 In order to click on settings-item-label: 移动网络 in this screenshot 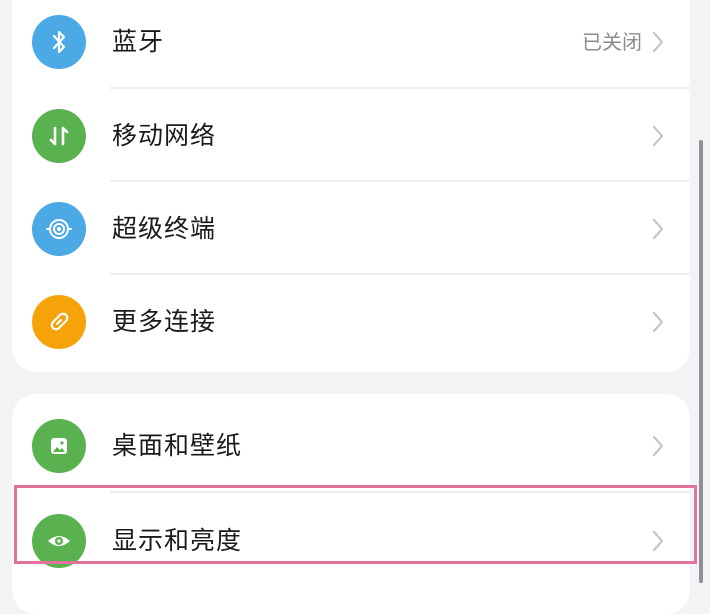, I will do `click(164, 135)`.